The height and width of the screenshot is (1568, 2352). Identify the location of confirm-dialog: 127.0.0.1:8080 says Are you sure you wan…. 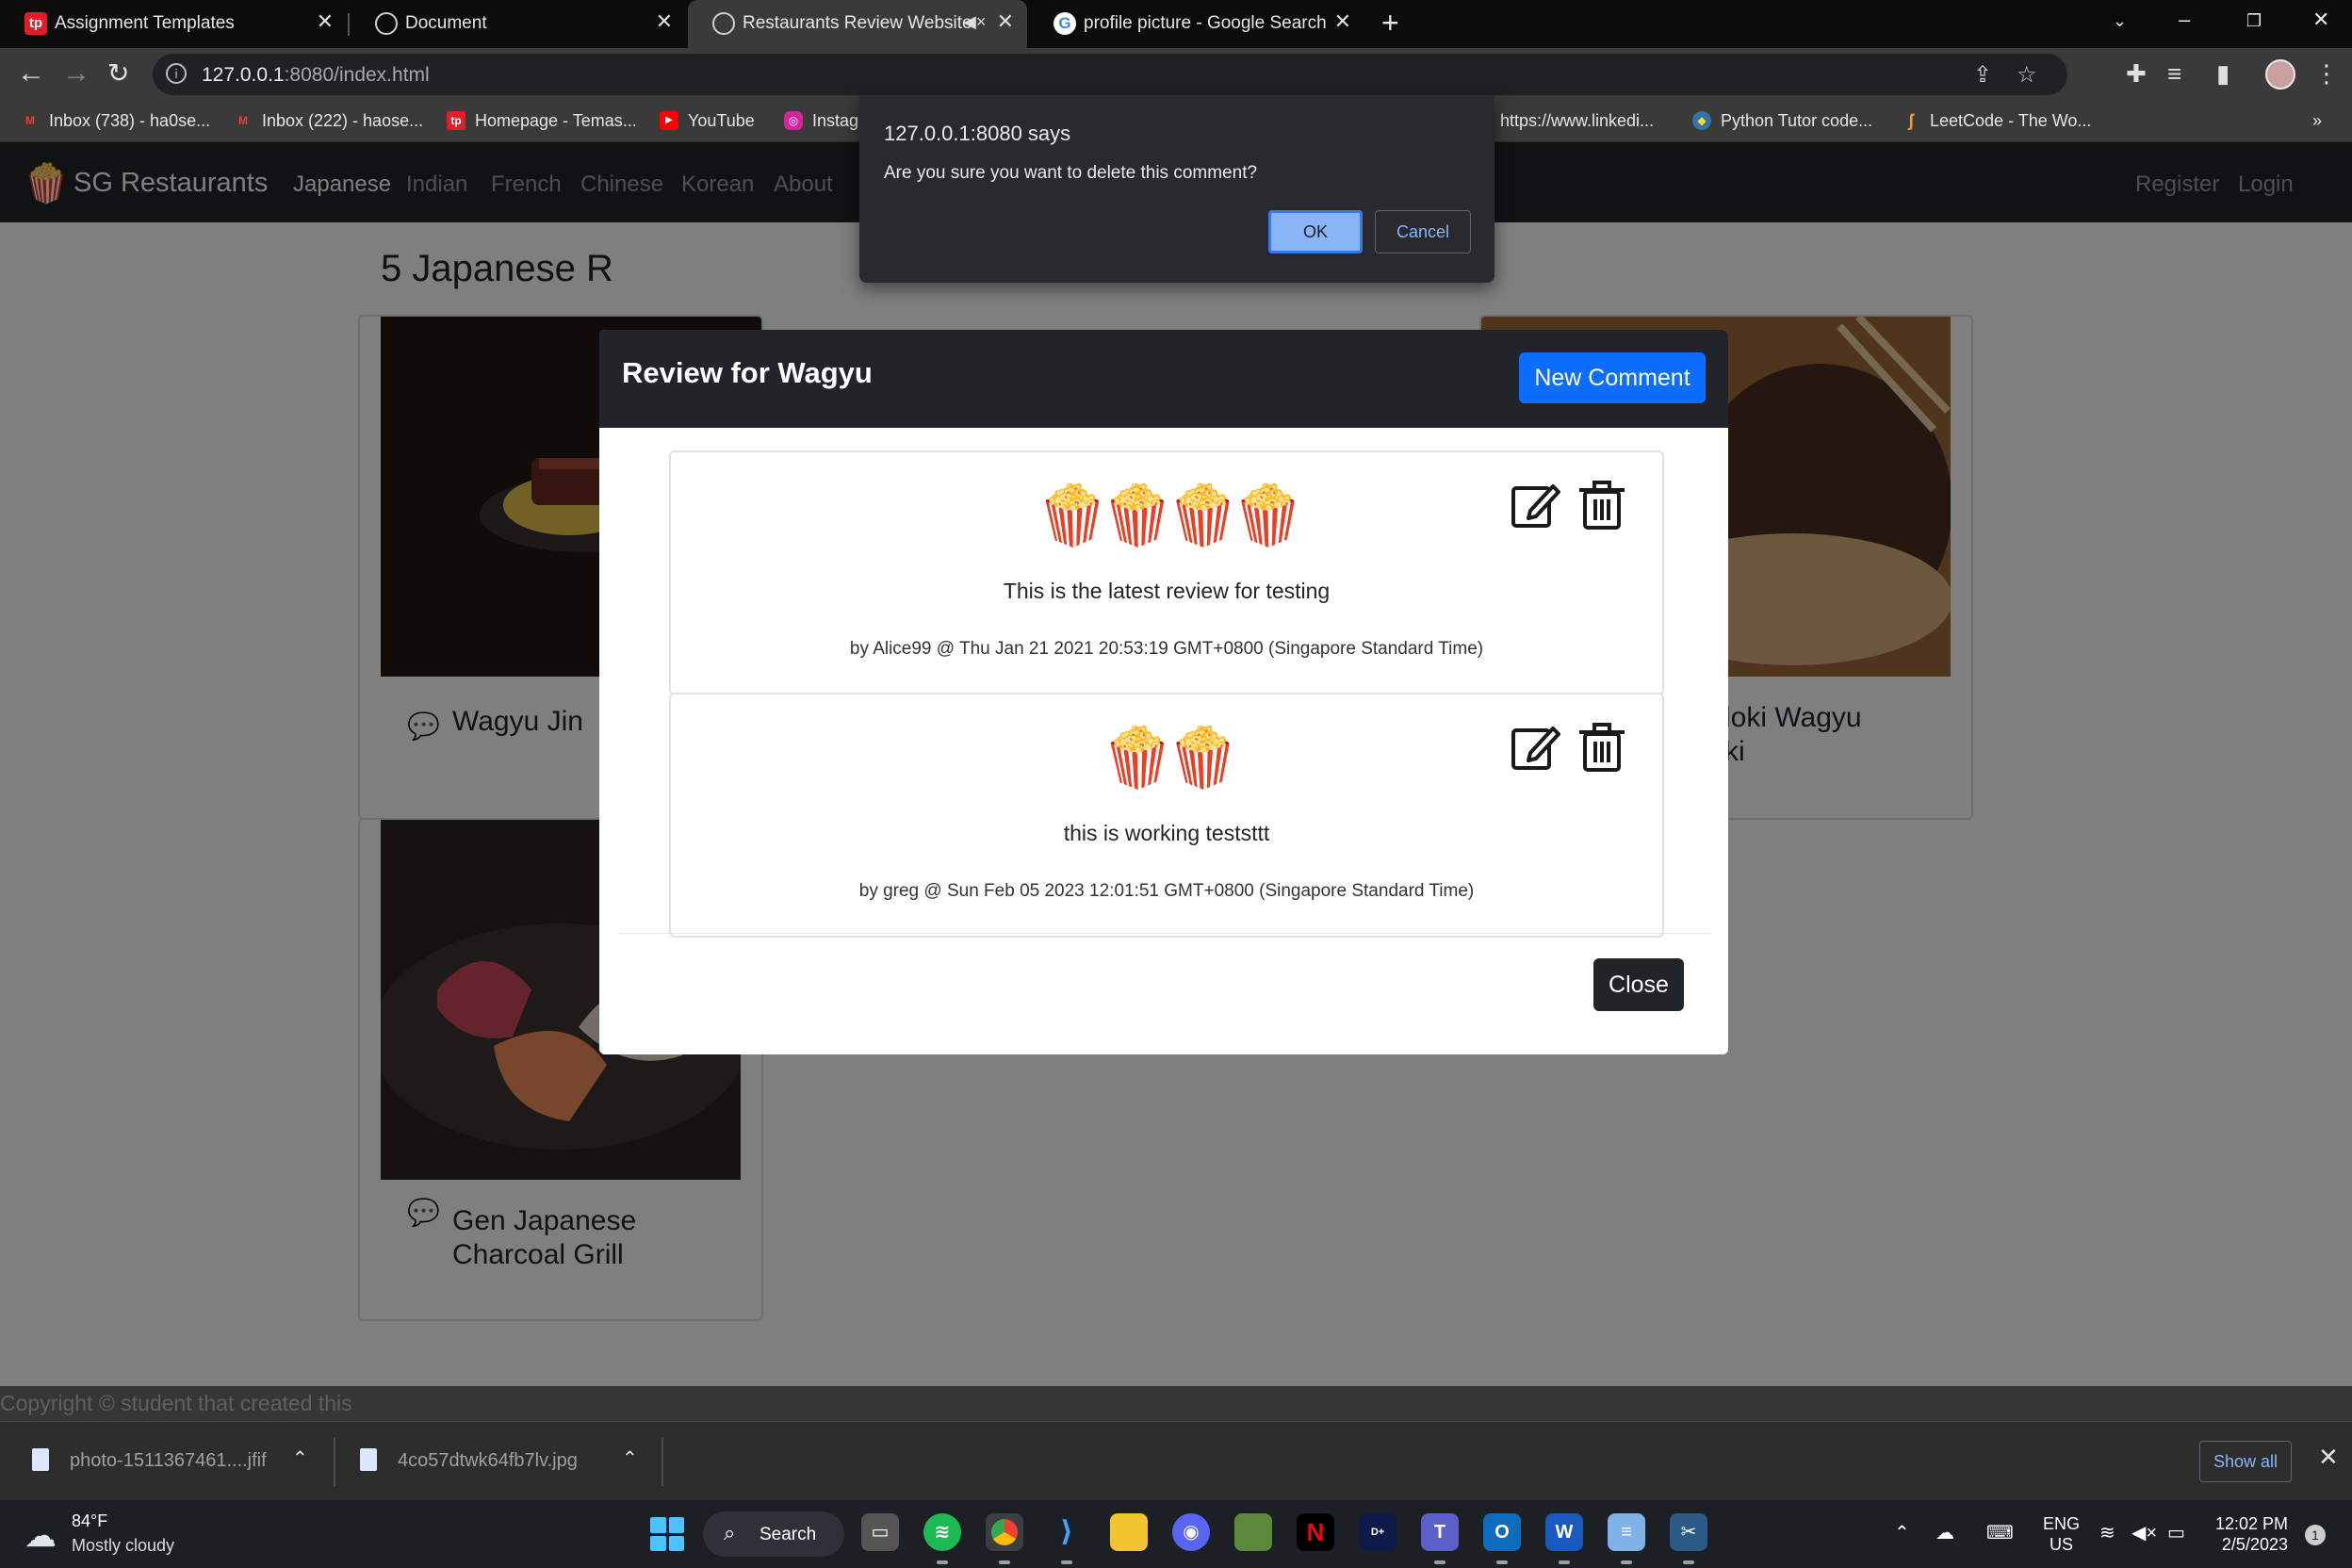
(1176, 189).